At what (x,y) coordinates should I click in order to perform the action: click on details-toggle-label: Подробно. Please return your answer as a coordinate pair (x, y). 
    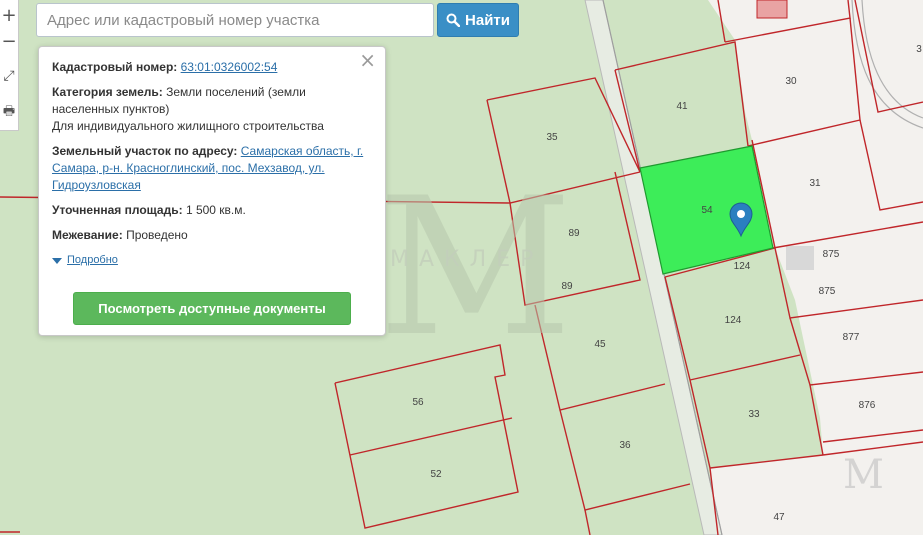
    Looking at the image, I should click on (92, 260).